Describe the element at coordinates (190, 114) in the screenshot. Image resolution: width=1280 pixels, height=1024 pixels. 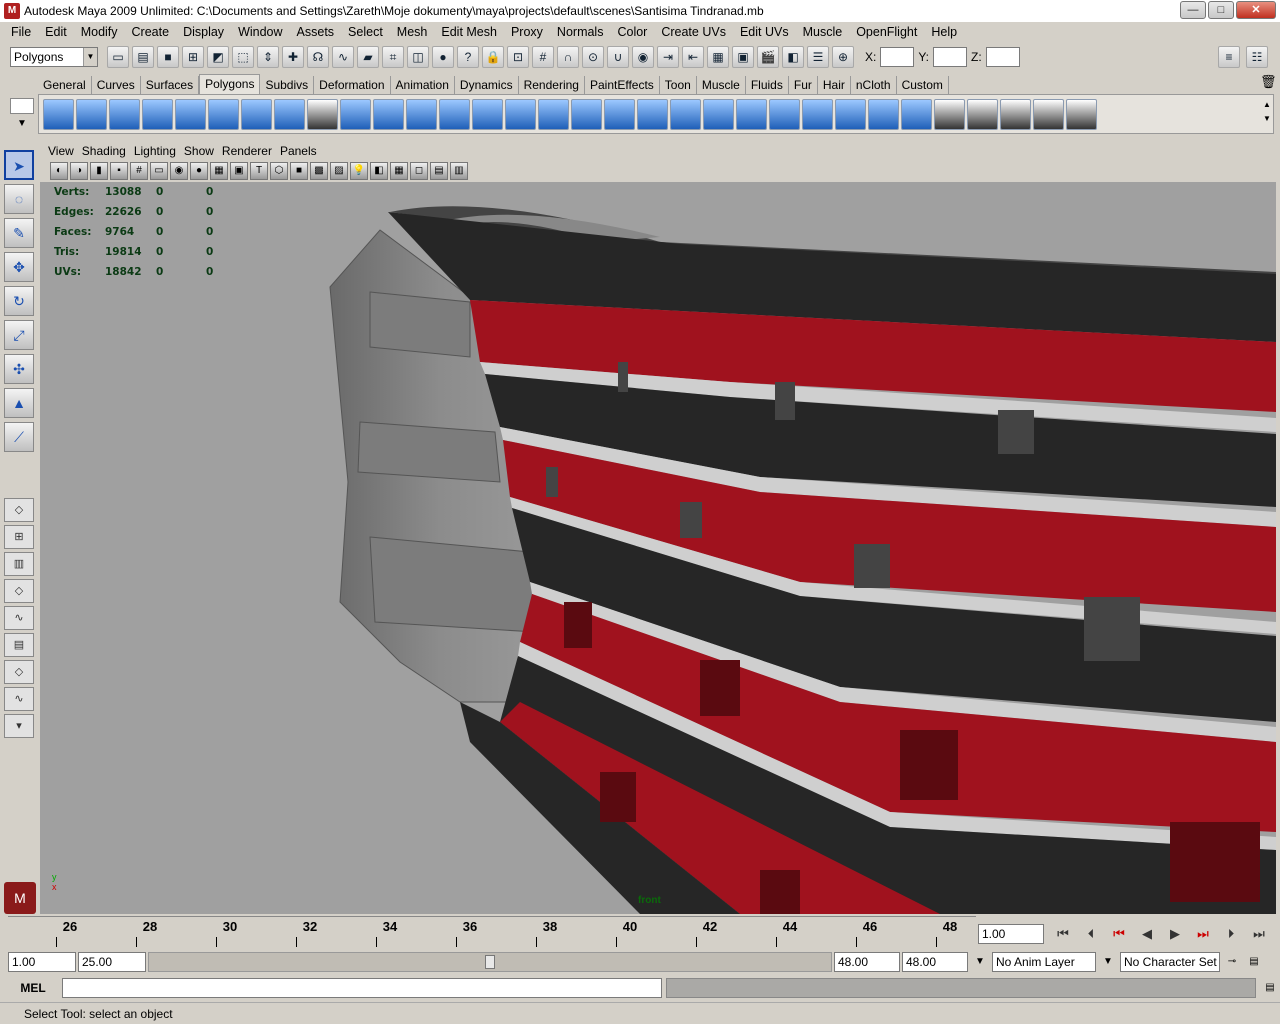
I see `poly-plane-icon` at that location.